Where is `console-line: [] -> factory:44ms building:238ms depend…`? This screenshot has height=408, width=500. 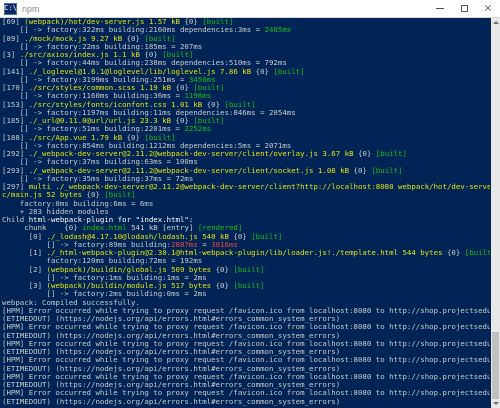 console-line: [] -> factory:44ms building:238ms depend… is located at coordinates (246, 63).